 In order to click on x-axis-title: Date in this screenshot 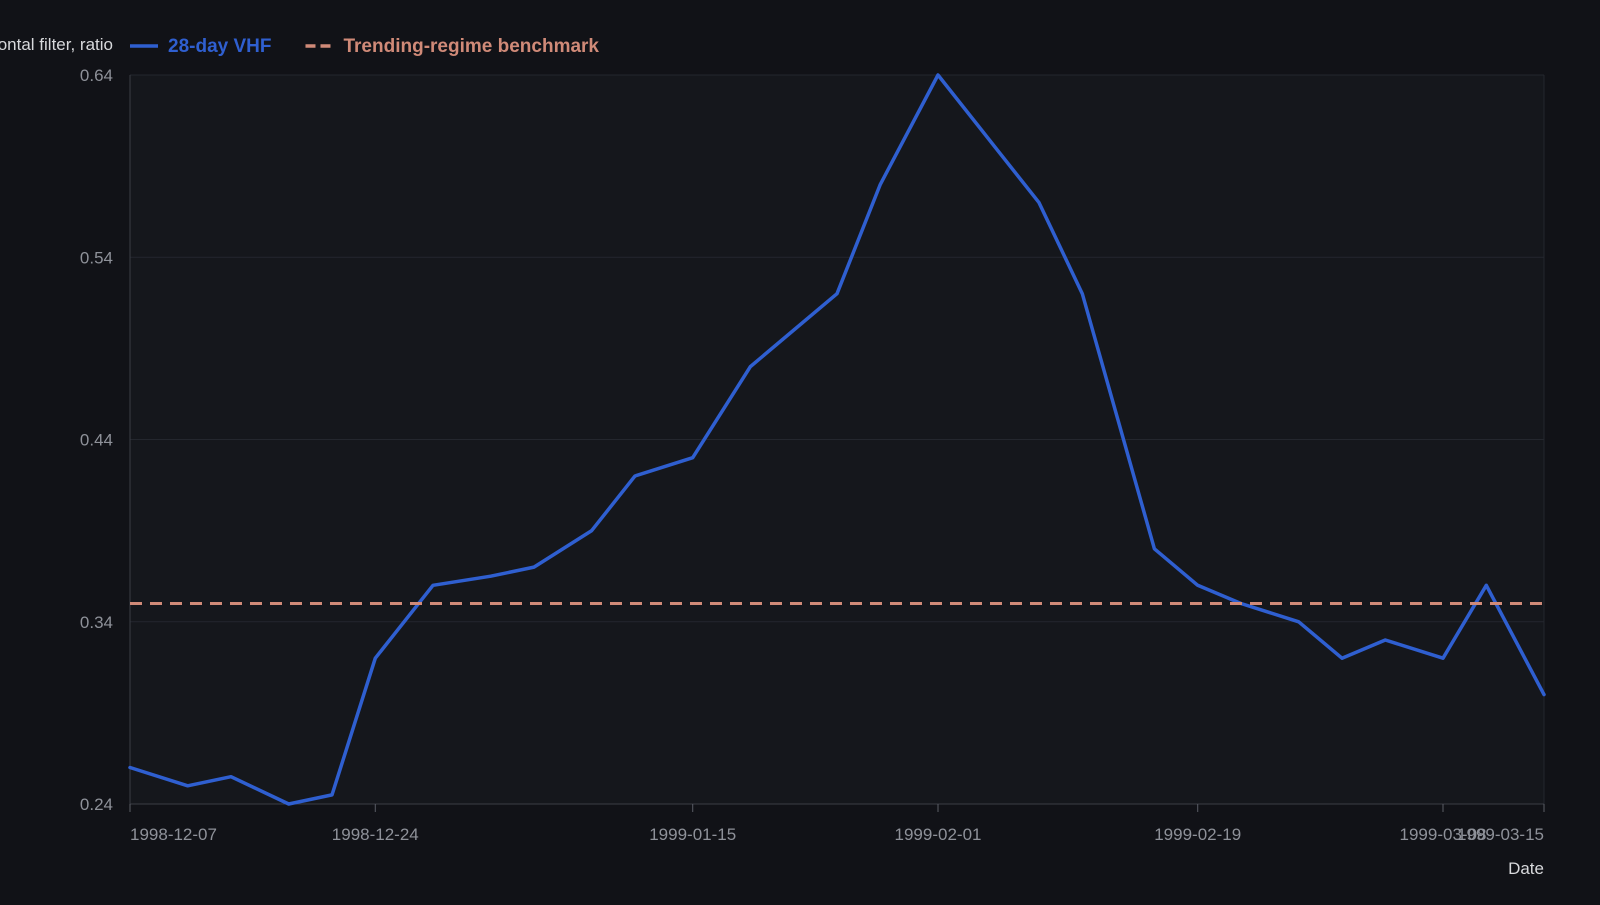, I will do `click(1526, 868)`.